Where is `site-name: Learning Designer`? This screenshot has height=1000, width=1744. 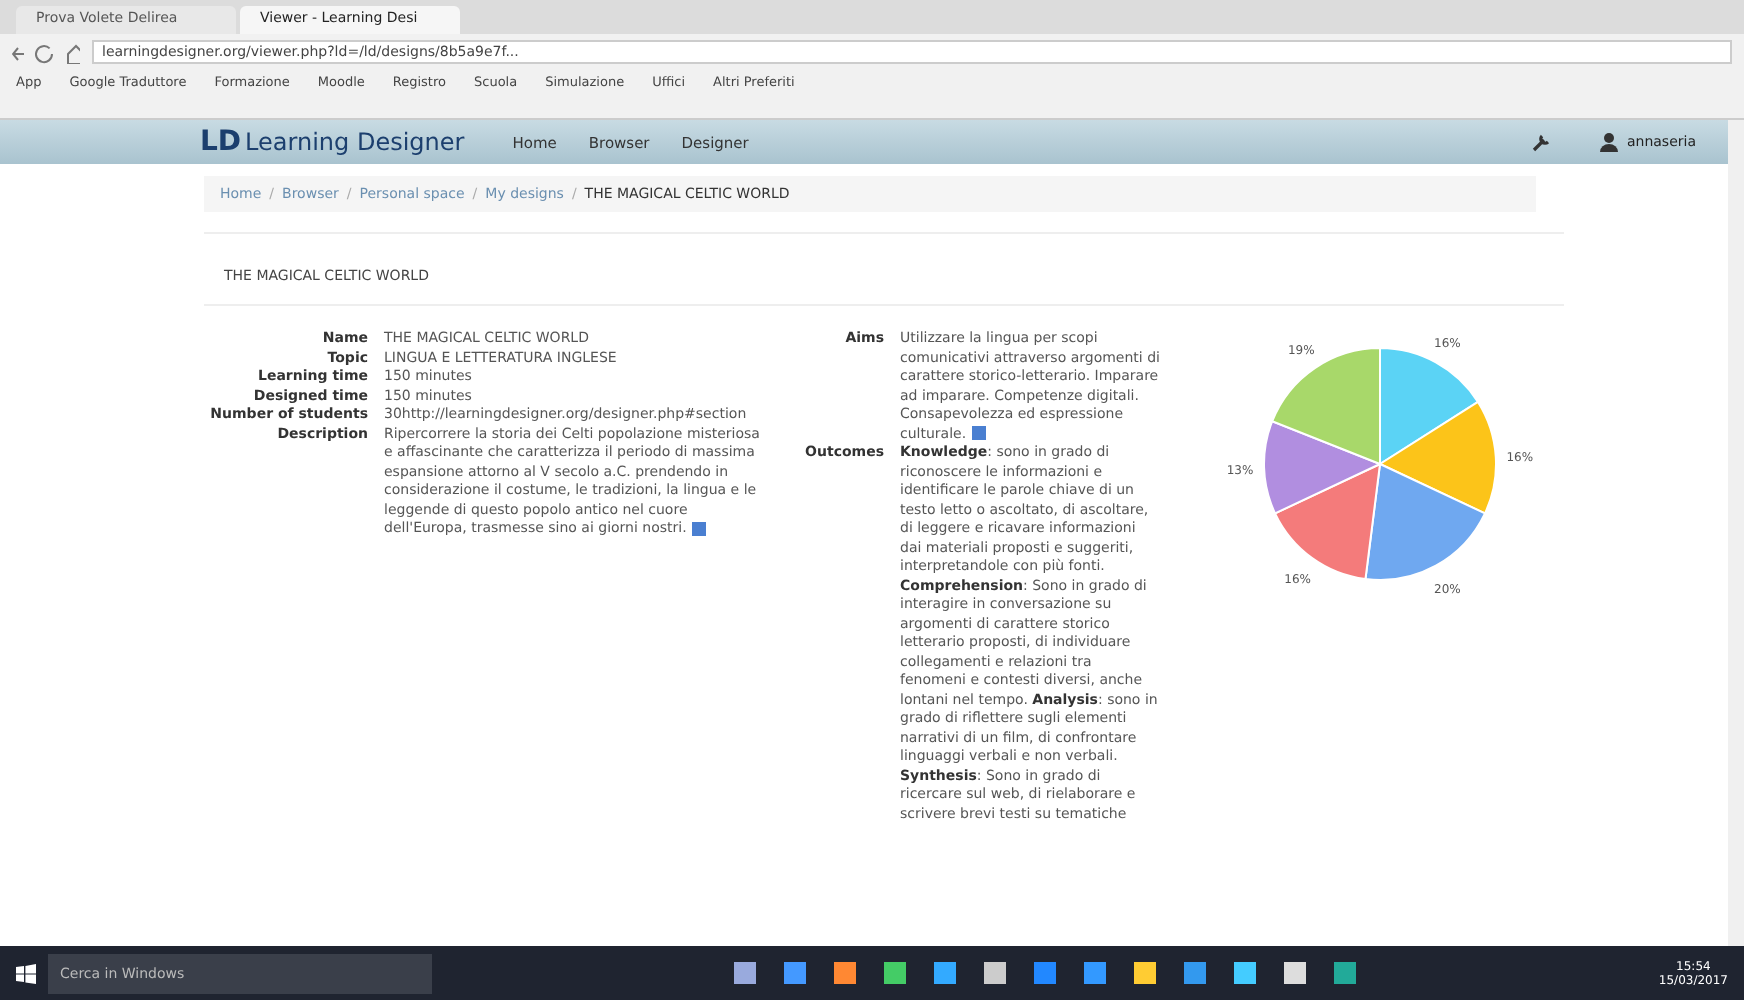
site-name: Learning Designer is located at coordinates (355, 142).